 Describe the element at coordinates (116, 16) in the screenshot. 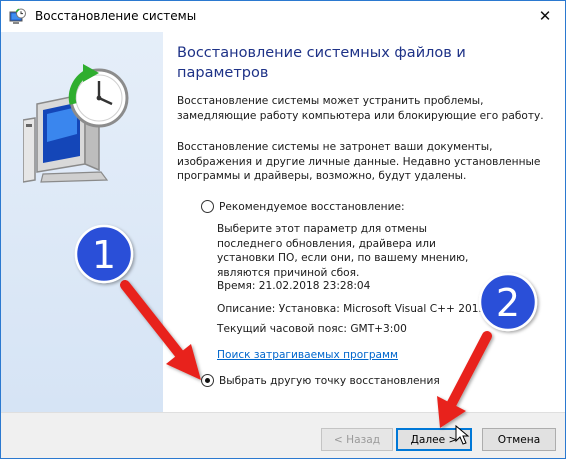

I see `window-title: Восстановление системы` at that location.